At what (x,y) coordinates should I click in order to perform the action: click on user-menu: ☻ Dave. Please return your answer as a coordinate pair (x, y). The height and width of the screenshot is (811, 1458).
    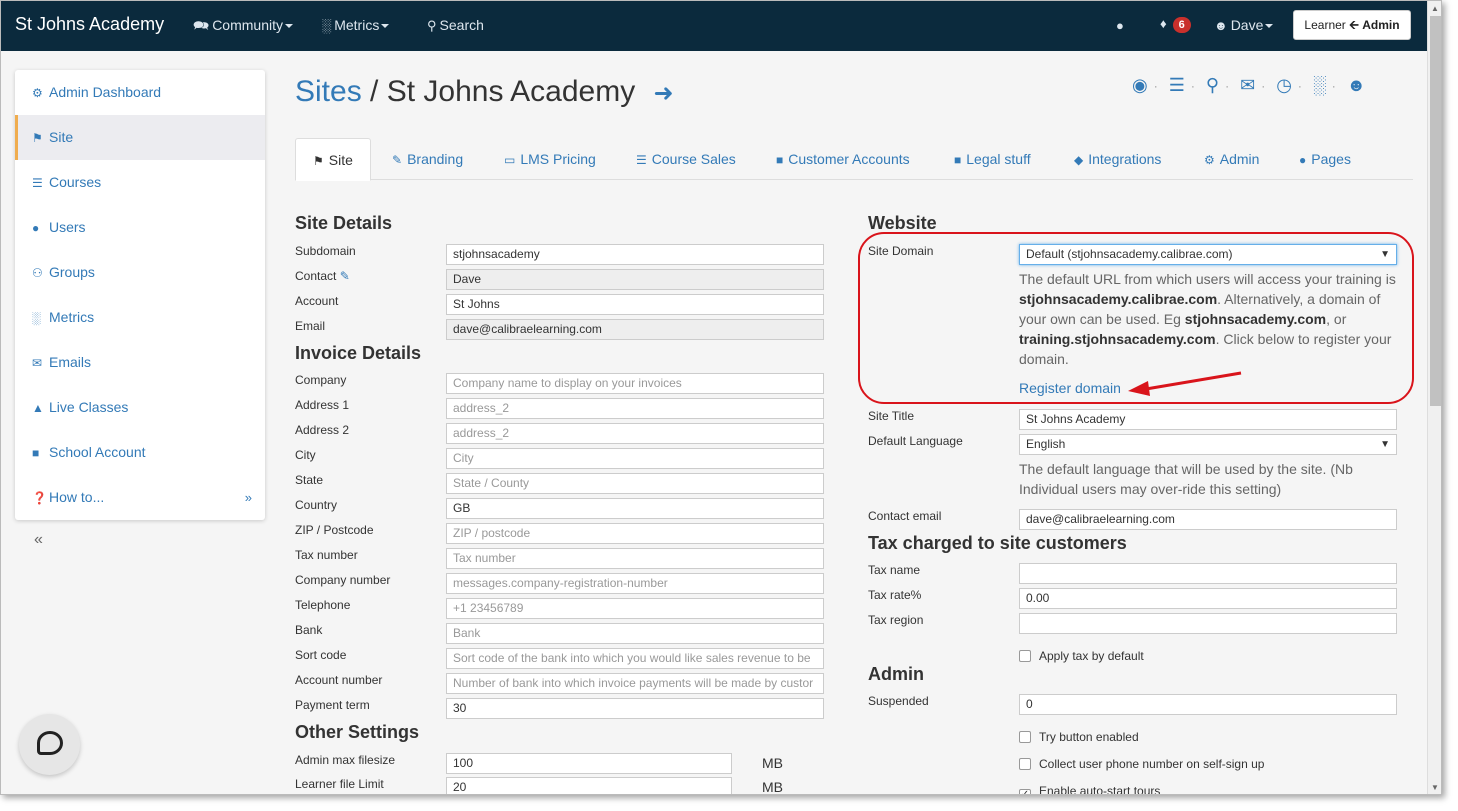
    Looking at the image, I should click on (1244, 25).